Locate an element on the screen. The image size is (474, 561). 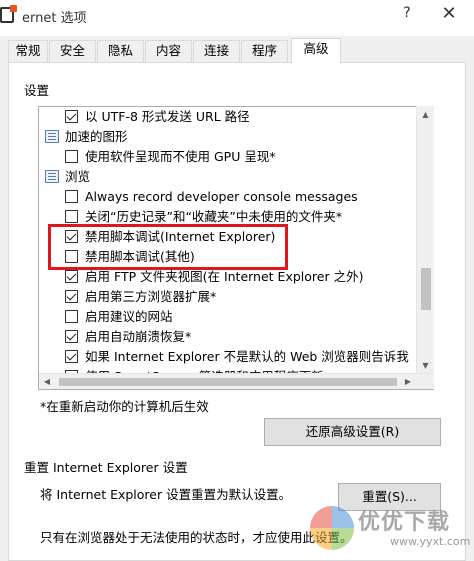
tab-security: 安全 is located at coordinates (72, 51).